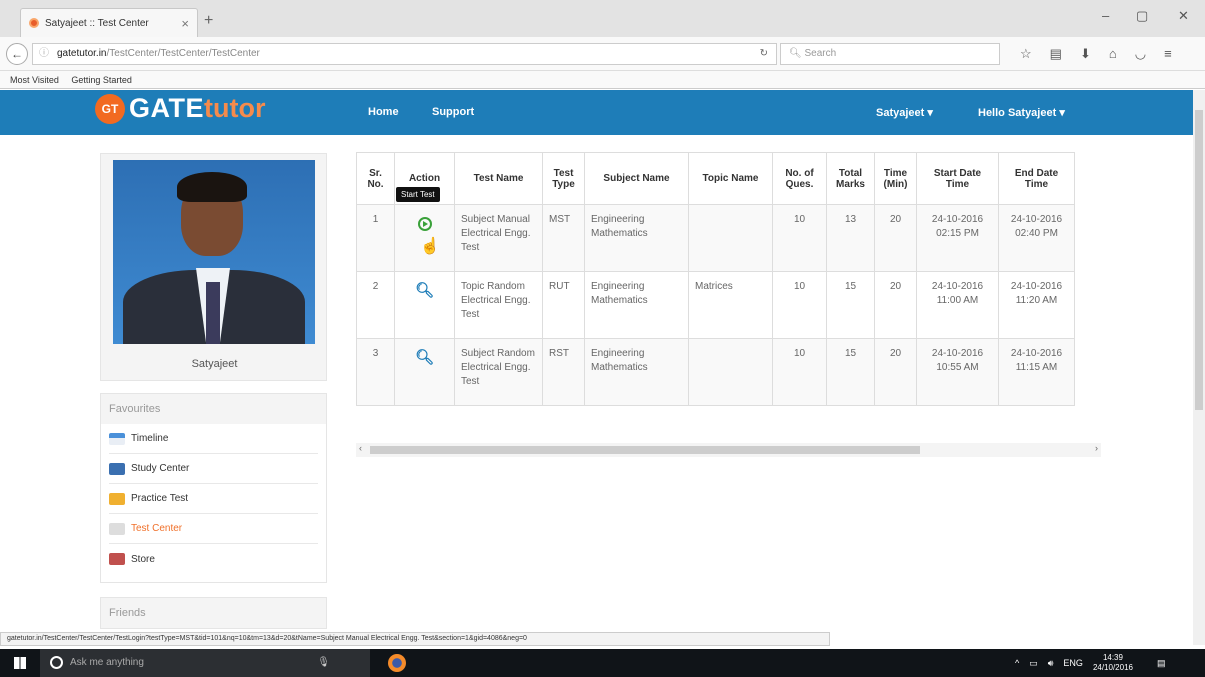  I want to click on home-icon: ⌂, so click(1113, 54).